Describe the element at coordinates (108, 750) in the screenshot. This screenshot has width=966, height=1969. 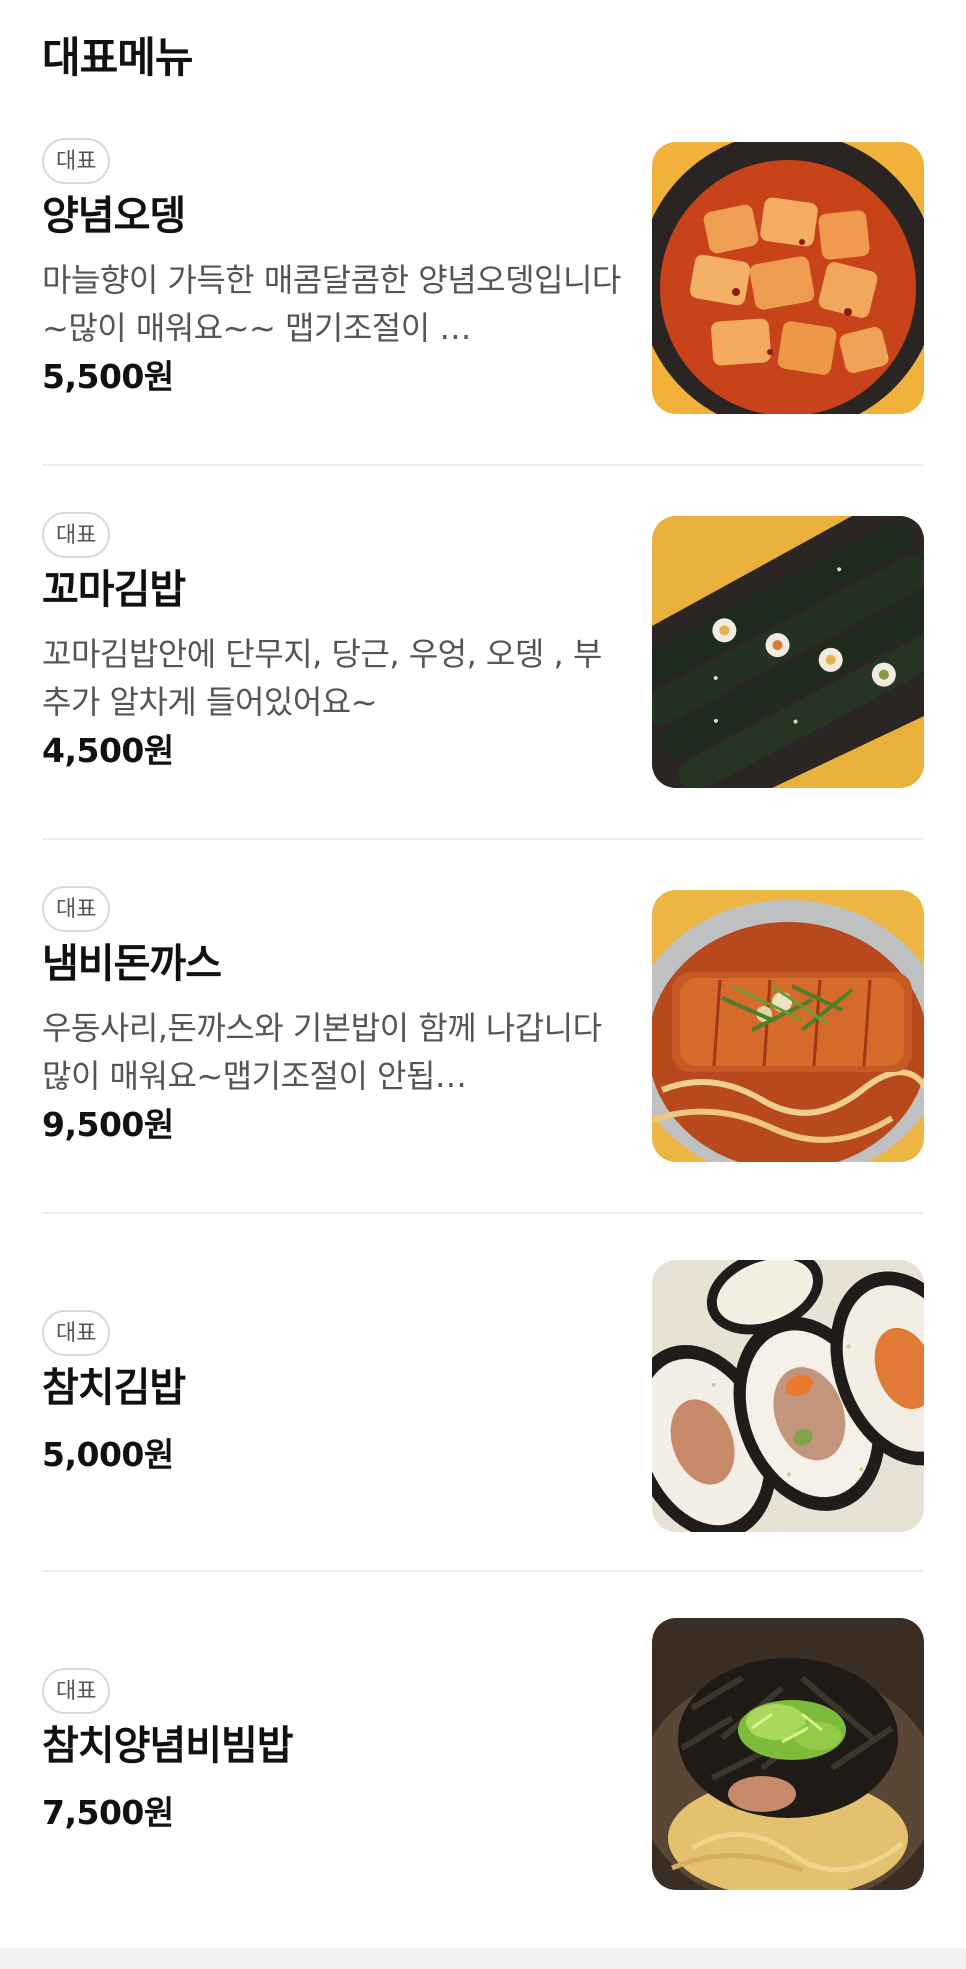
I see `menu-item-price: 4,500원` at that location.